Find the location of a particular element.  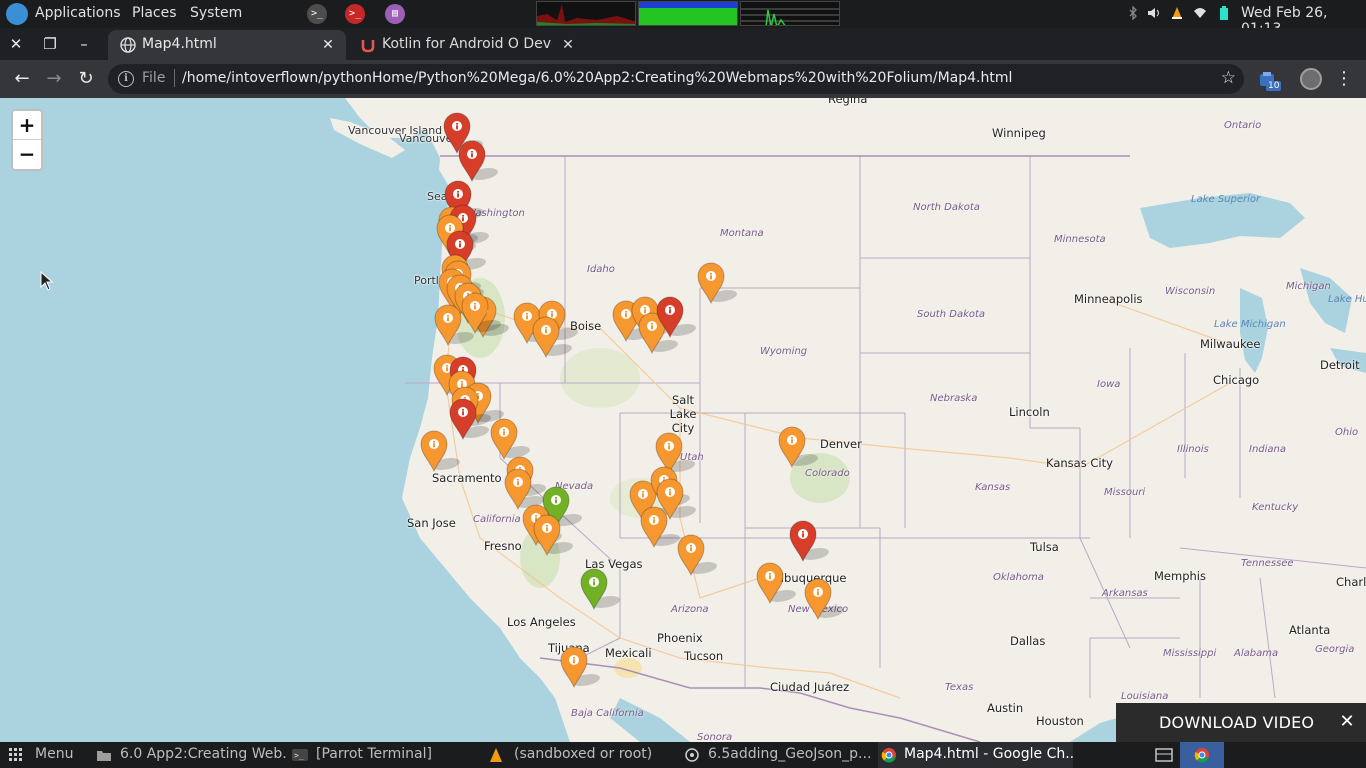

zoom-in-button: + is located at coordinates (27, 125).